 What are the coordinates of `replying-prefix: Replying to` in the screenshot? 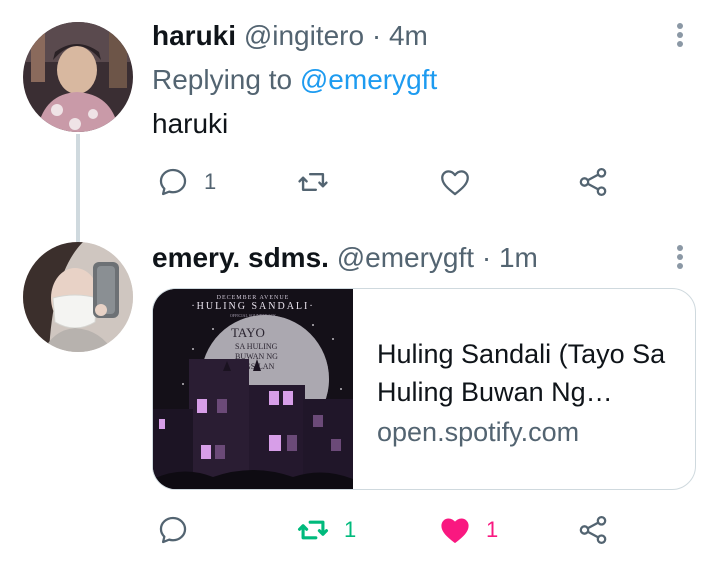 It's located at (222, 79).